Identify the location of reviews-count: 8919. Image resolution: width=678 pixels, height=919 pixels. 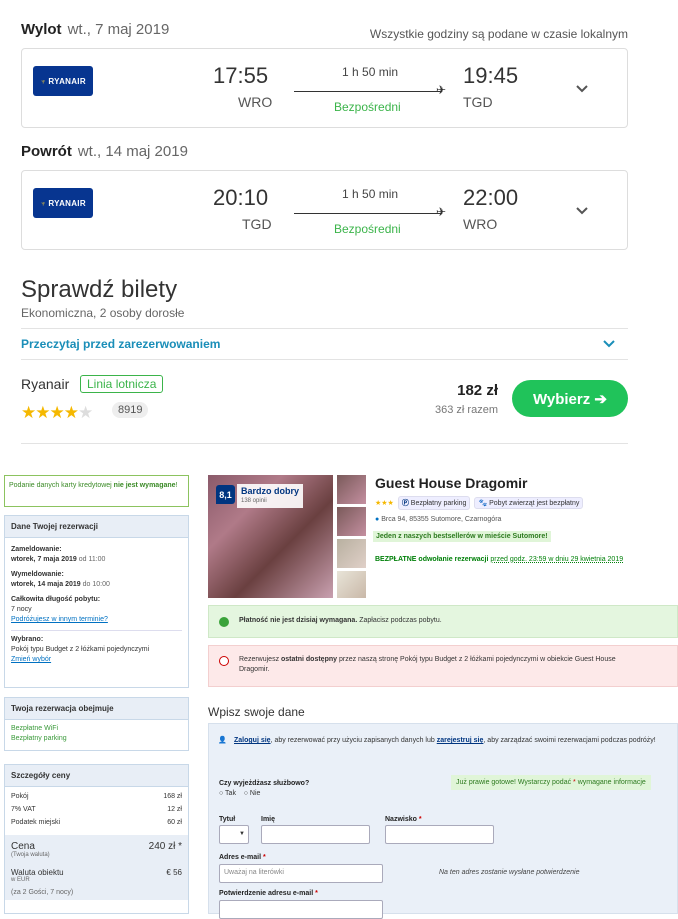
(130, 410).